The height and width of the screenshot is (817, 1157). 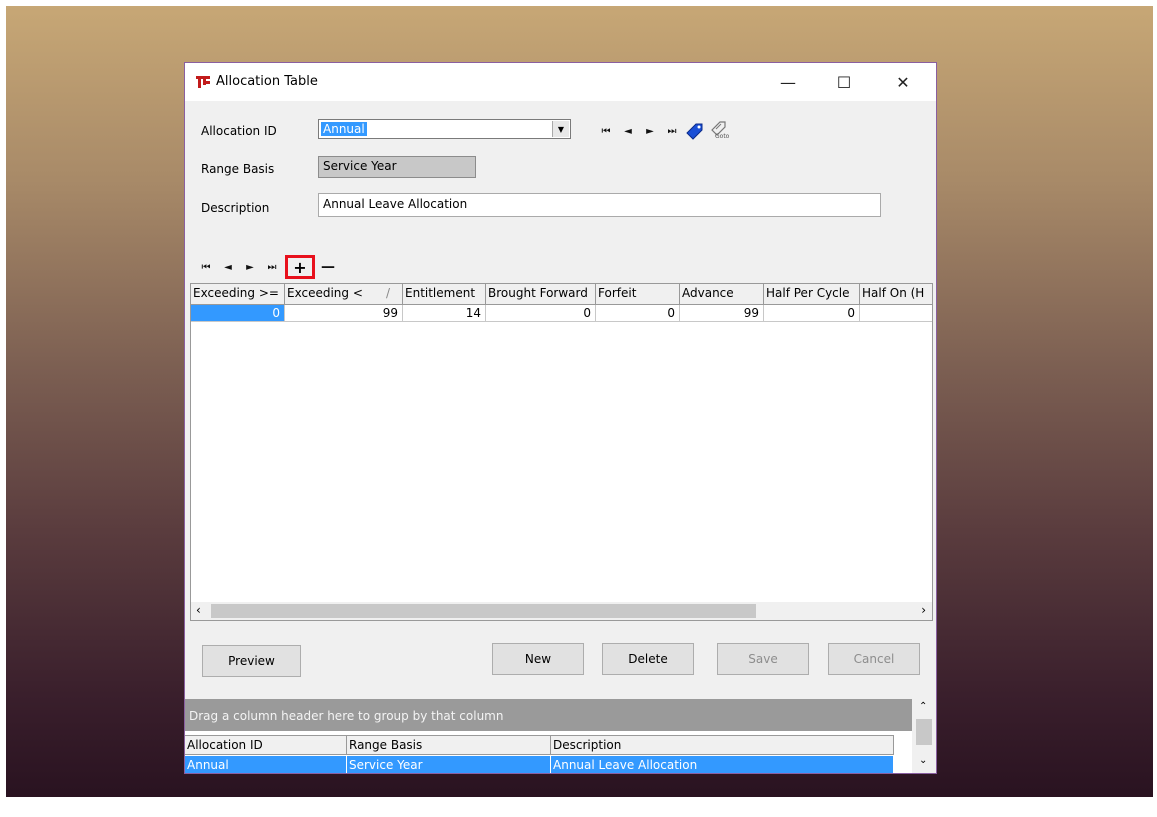 I want to click on list-cell: Annual Leave Allocation, so click(x=722, y=764).